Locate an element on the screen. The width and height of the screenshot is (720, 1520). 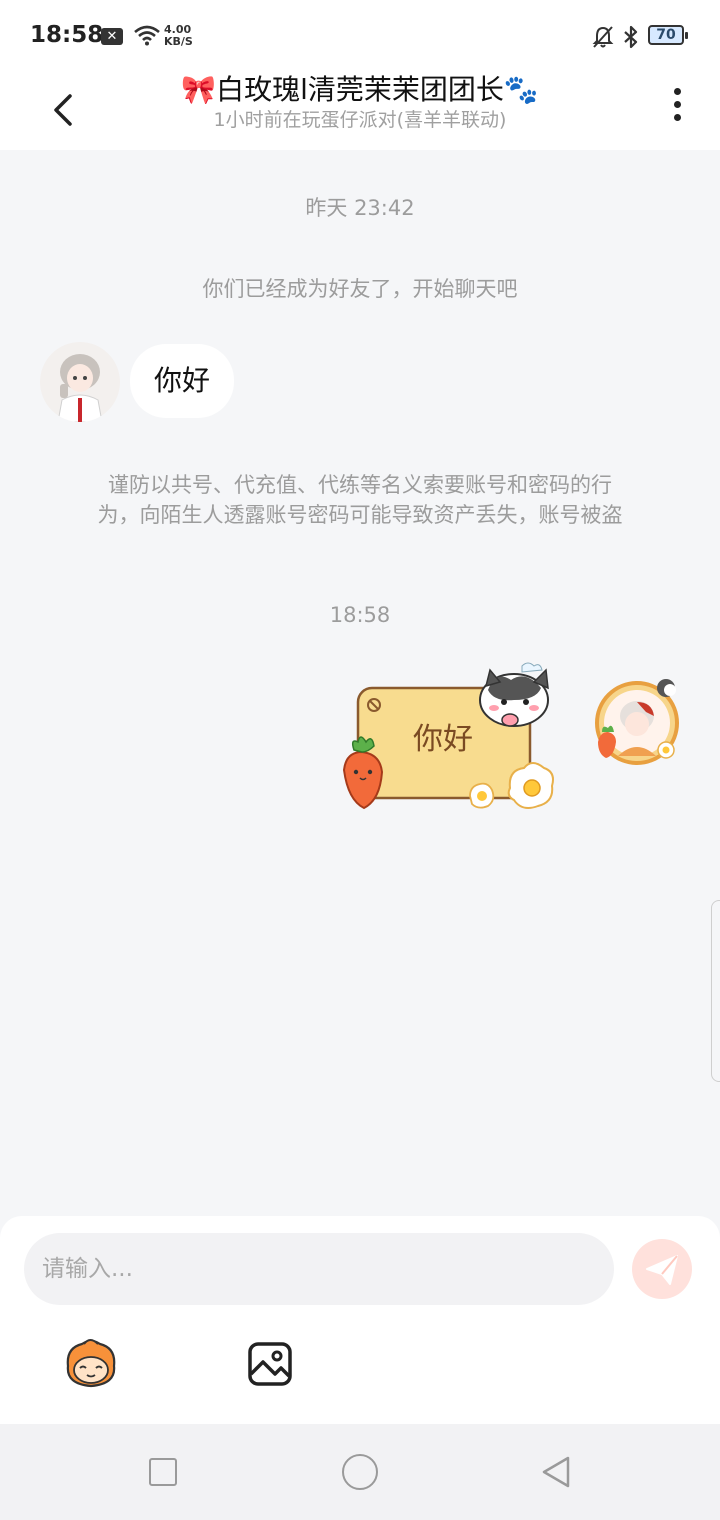
emoji-character-icon is located at coordinates (91, 1363).